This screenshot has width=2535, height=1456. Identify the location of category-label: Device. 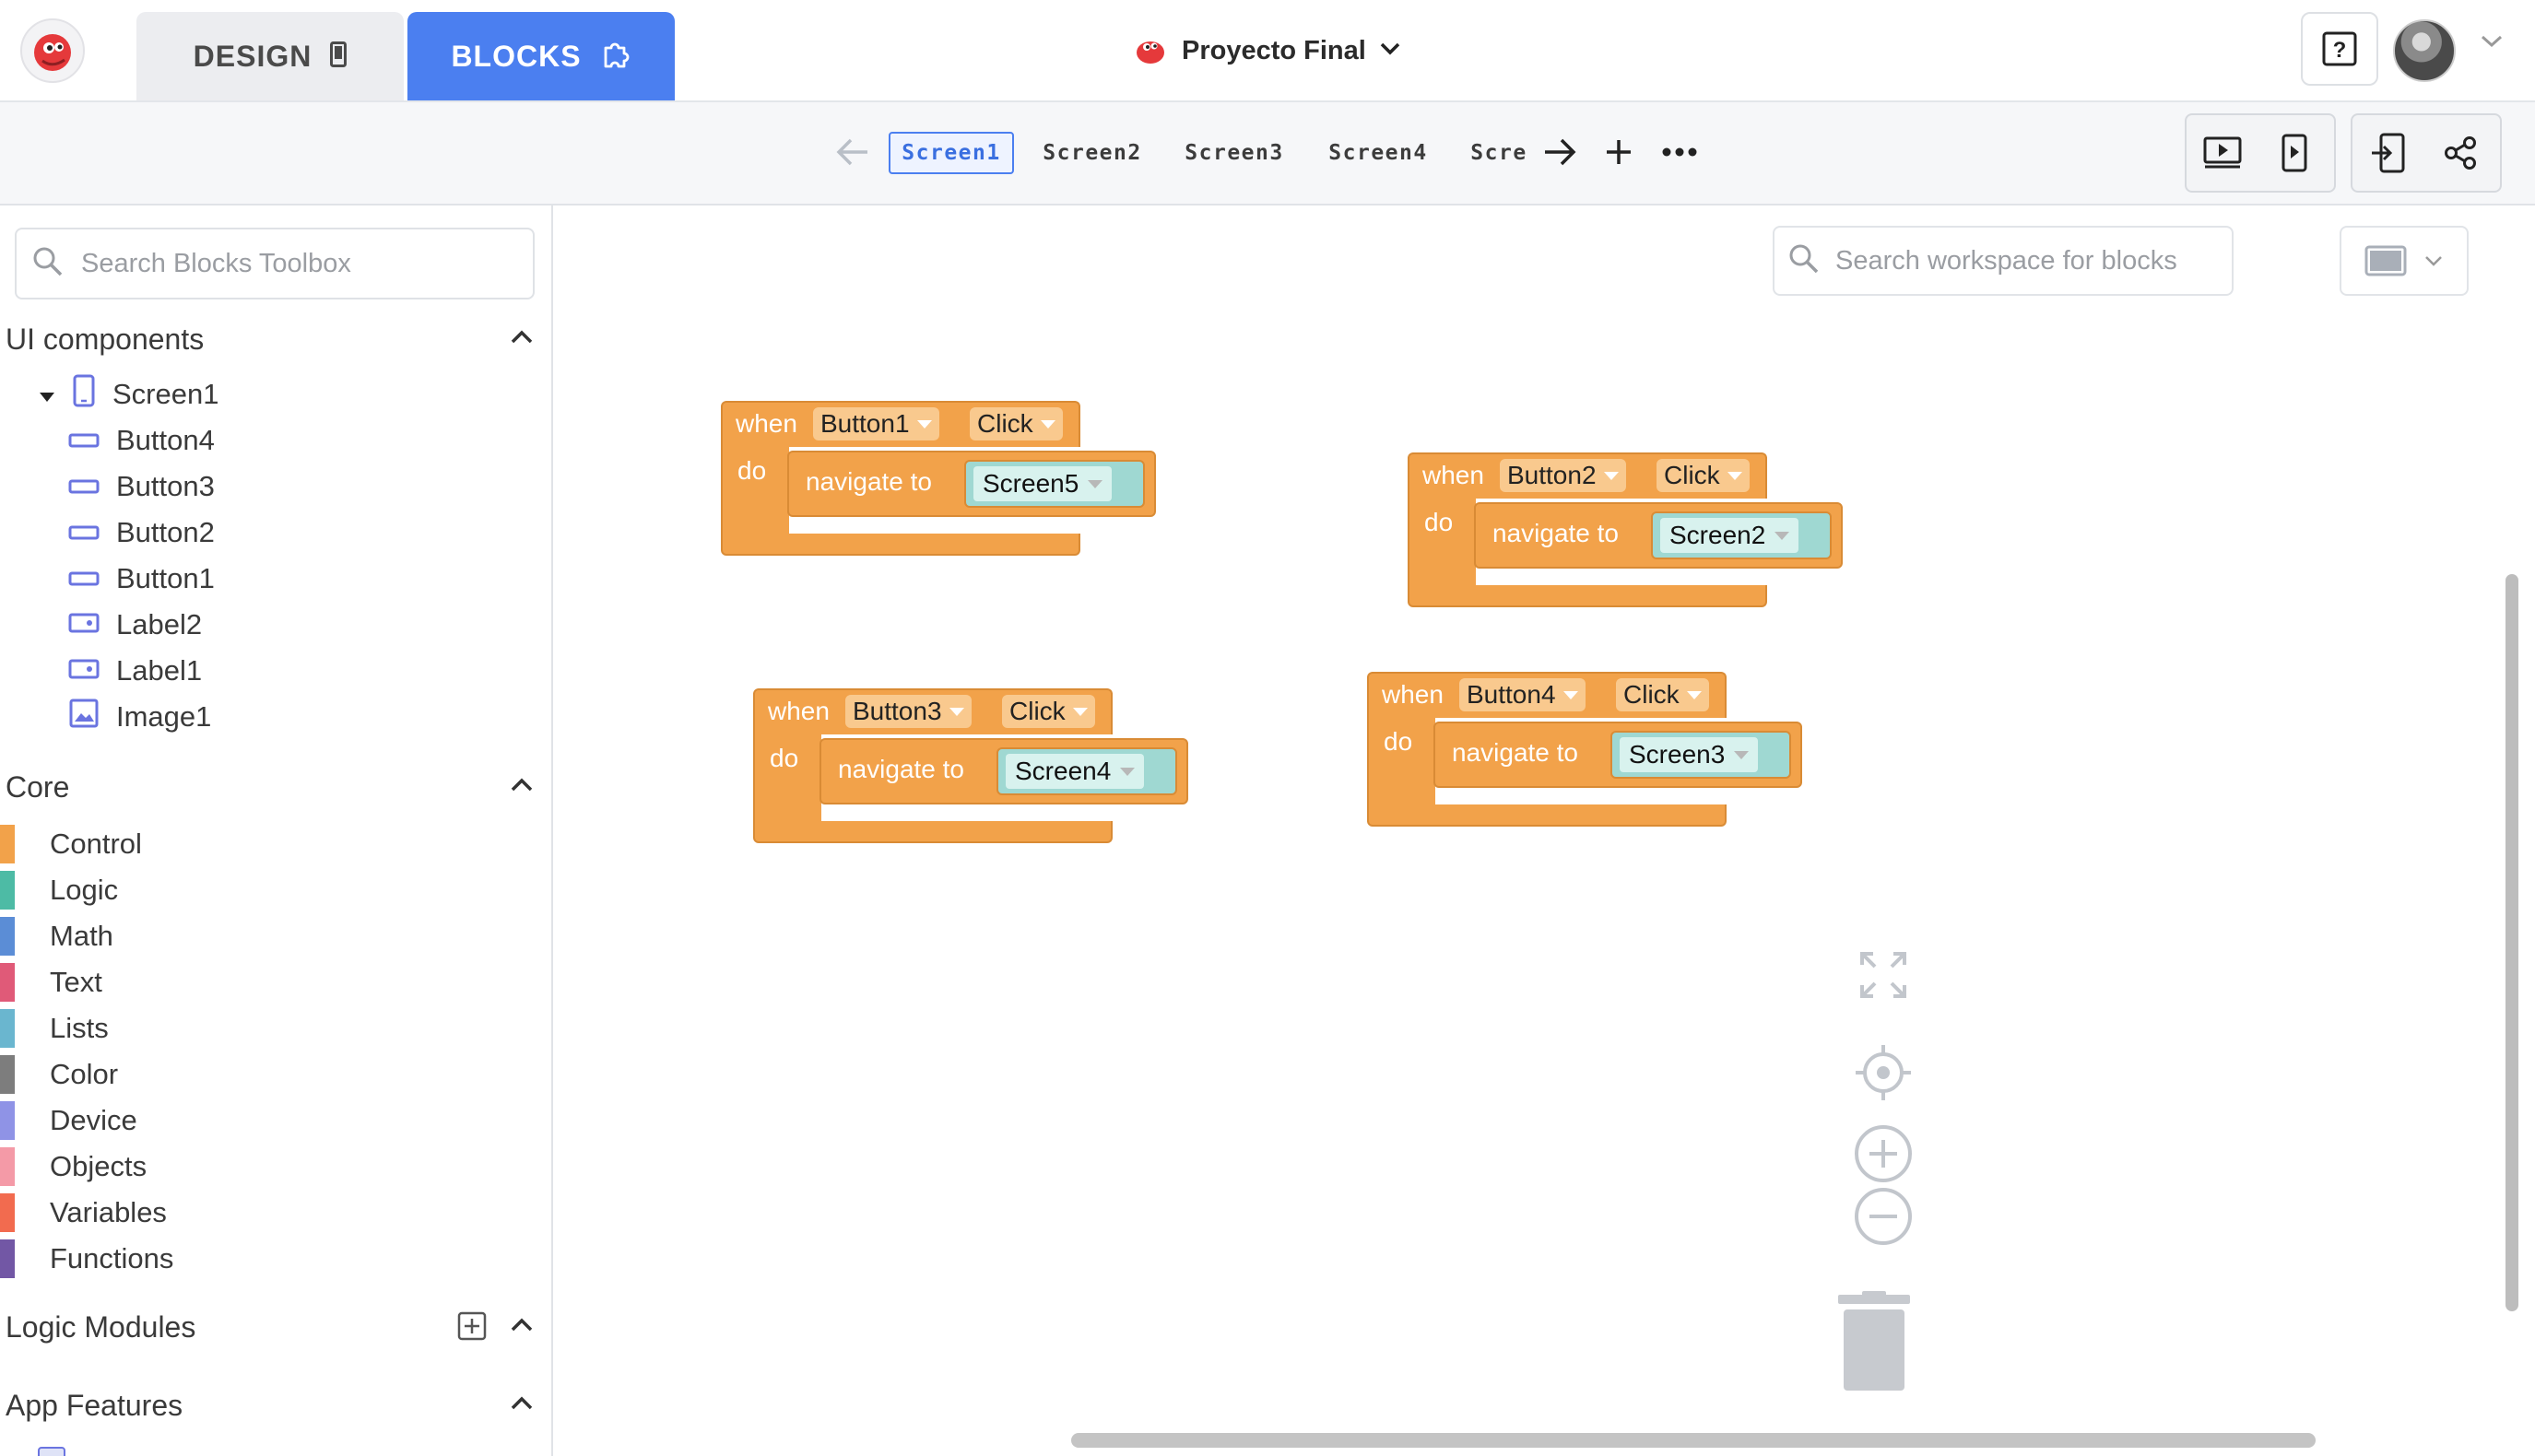
(93, 1120).